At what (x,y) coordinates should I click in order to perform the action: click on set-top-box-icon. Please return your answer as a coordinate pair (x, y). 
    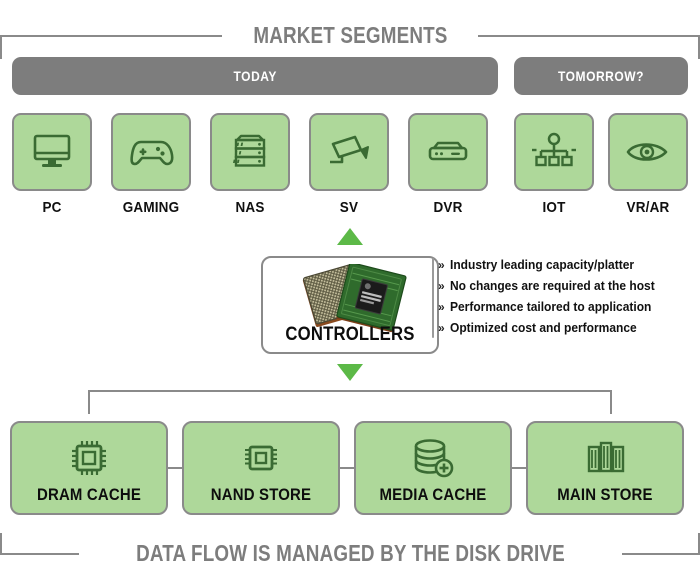
    Looking at the image, I should click on (448, 151).